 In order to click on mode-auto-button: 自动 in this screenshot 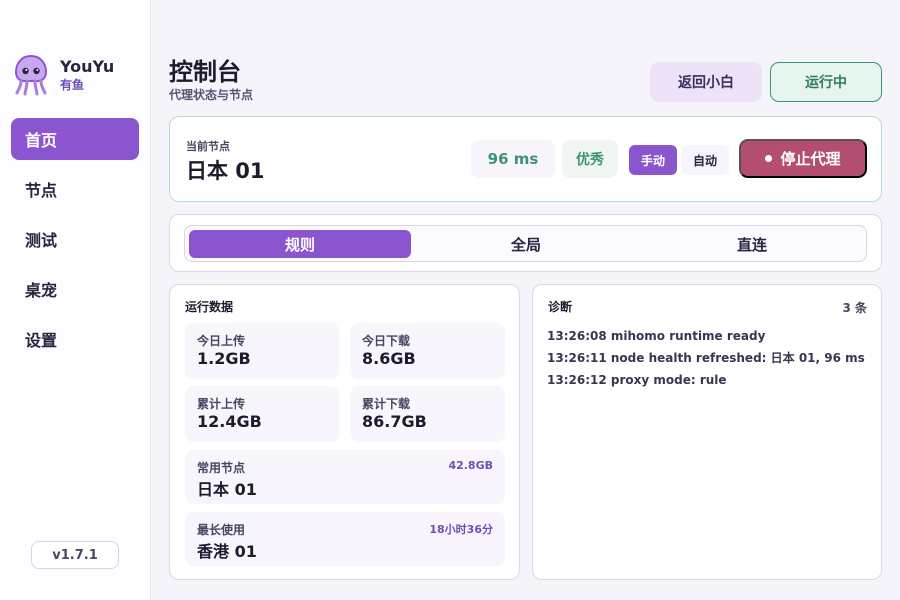, I will do `click(705, 160)`.